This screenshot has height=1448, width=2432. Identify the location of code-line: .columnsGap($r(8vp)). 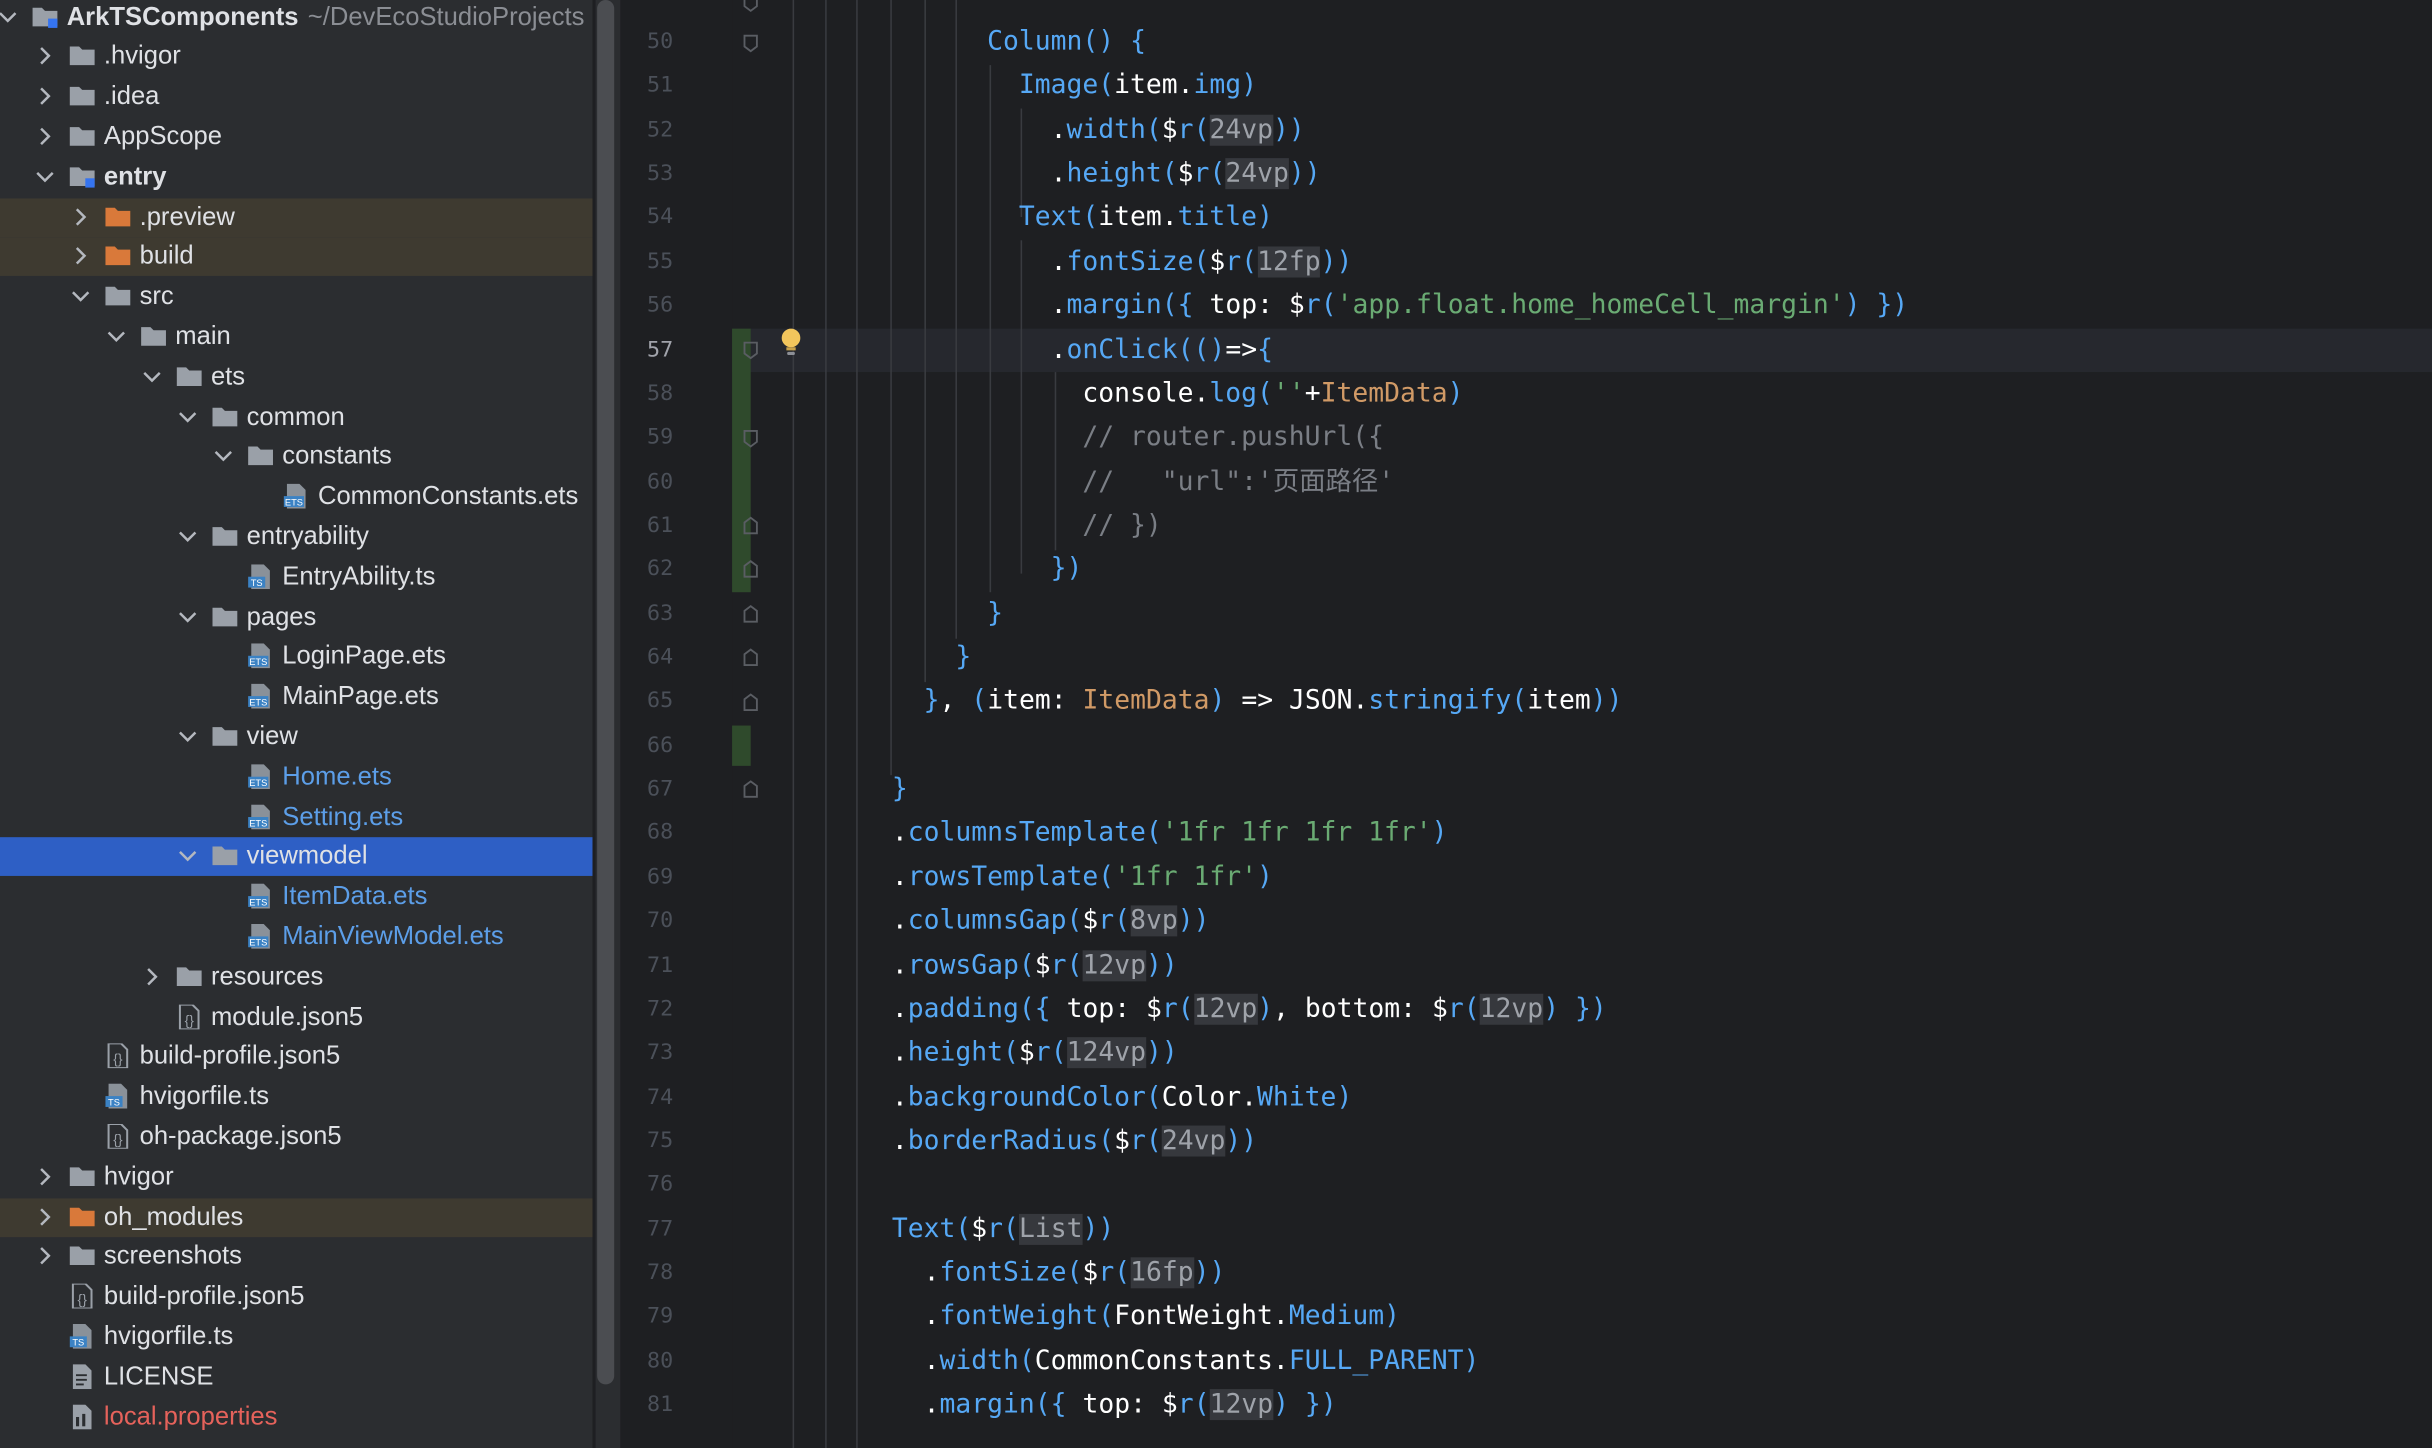
(1051, 920).